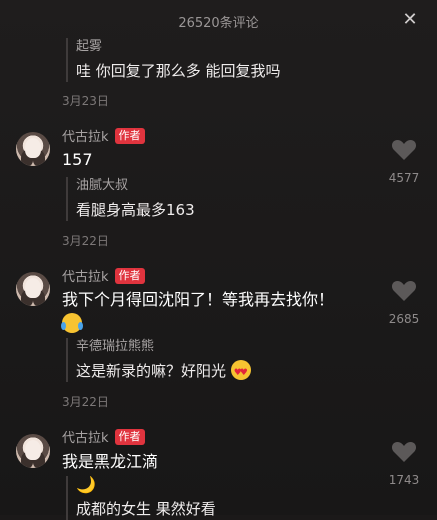 The image size is (437, 520). Describe the element at coordinates (135, 210) in the screenshot. I see `reply-text: 看腿身高最多163` at that location.